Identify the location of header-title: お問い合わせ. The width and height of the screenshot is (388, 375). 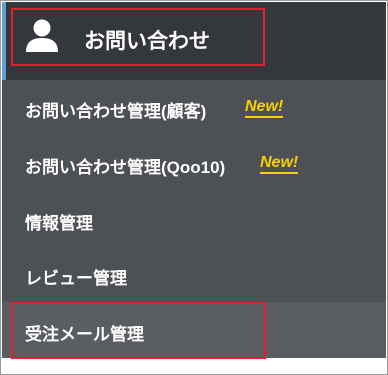
(147, 41).